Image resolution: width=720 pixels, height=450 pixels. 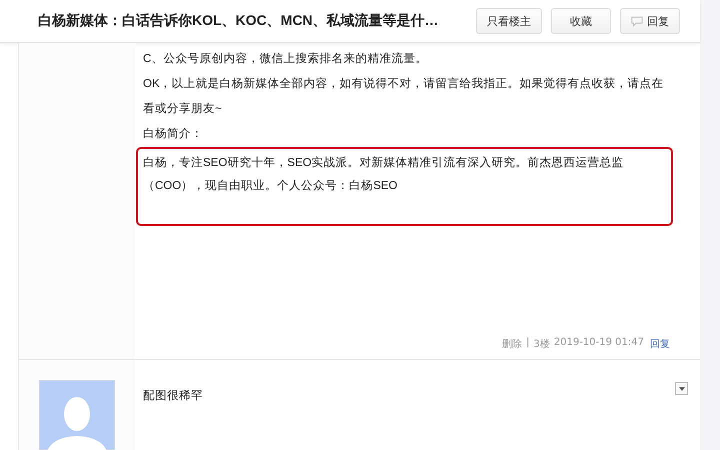 What do you see at coordinates (650, 21) in the screenshot?
I see `reply-button: 回复` at bounding box center [650, 21].